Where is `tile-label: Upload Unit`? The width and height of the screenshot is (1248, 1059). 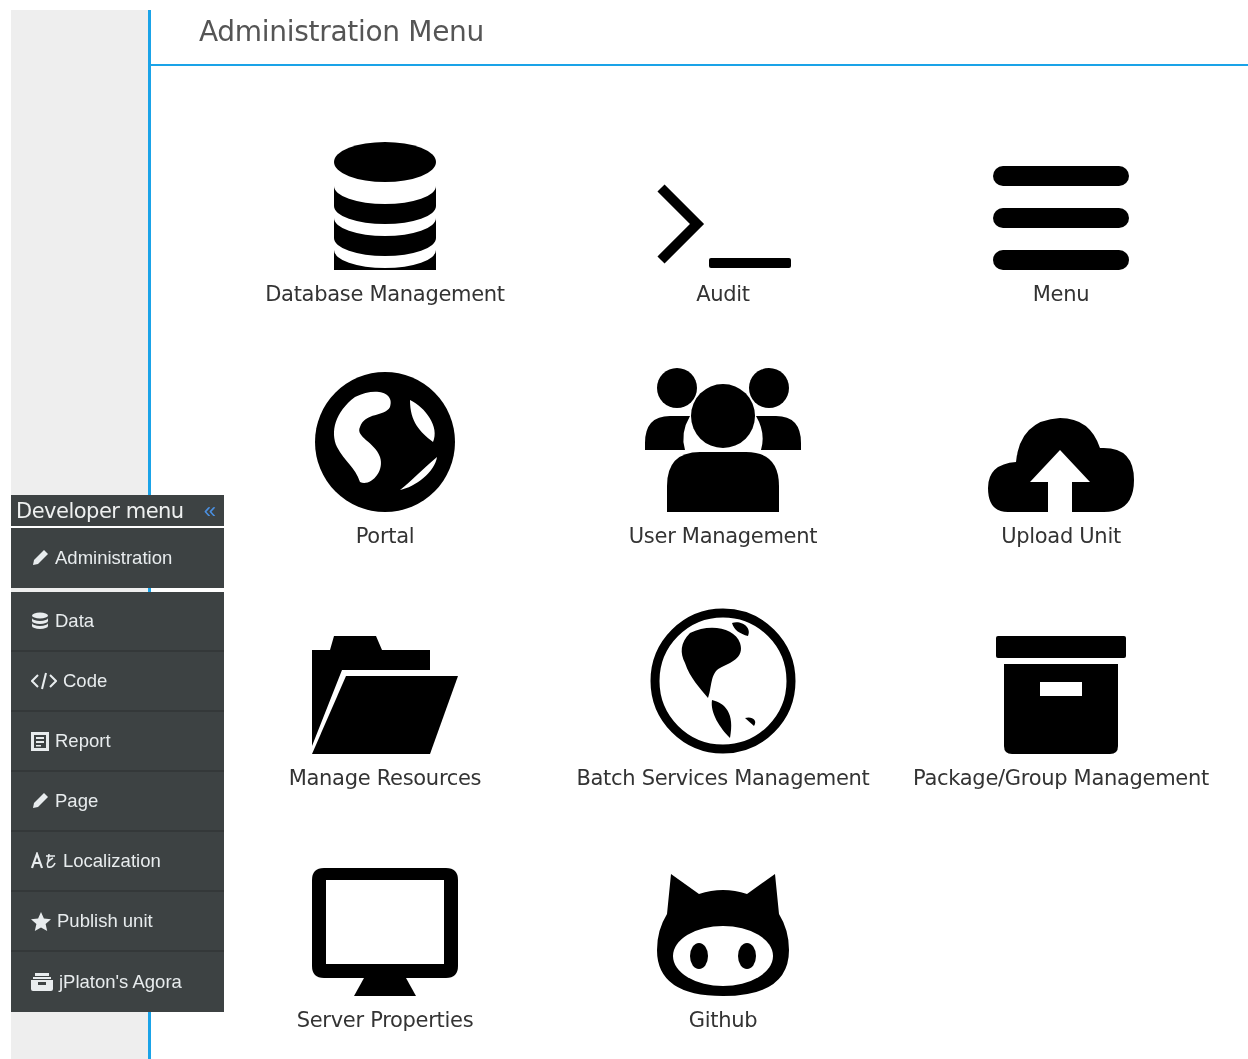
tile-label: Upload Unit is located at coordinates (1061, 536).